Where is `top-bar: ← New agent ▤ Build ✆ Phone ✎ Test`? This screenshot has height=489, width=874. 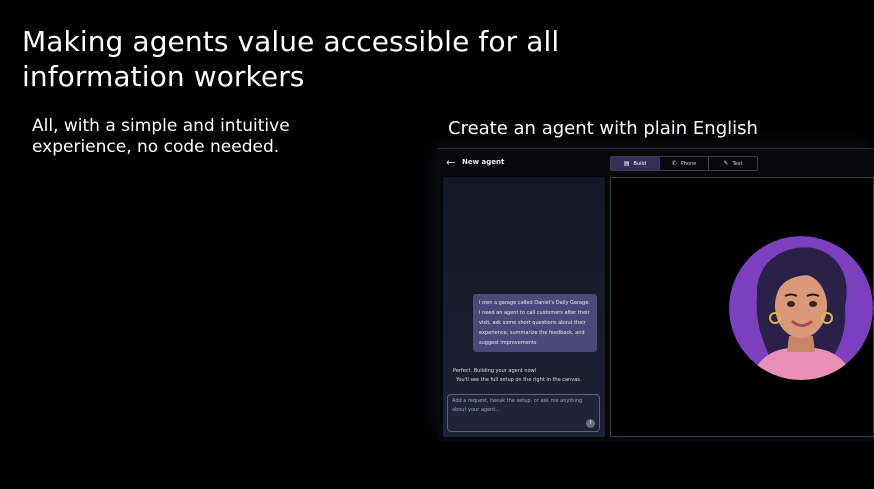
top-bar: ← New agent ▤ Build ✆ Phone ✎ Test is located at coordinates (656, 163).